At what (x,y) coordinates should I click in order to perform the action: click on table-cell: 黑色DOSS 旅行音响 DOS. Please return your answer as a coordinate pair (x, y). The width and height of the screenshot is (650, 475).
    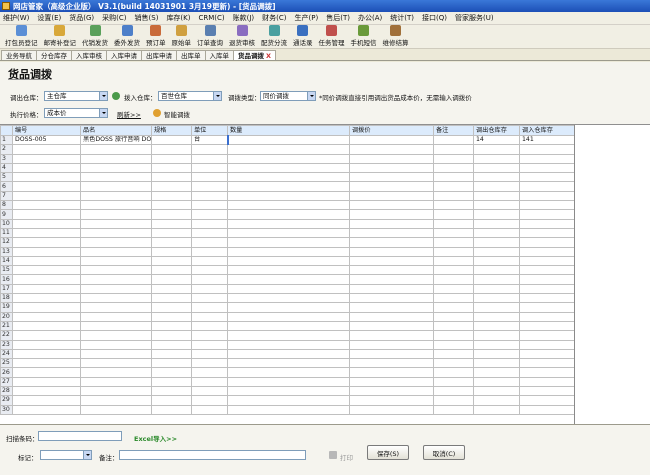
    Looking at the image, I should click on (116, 140).